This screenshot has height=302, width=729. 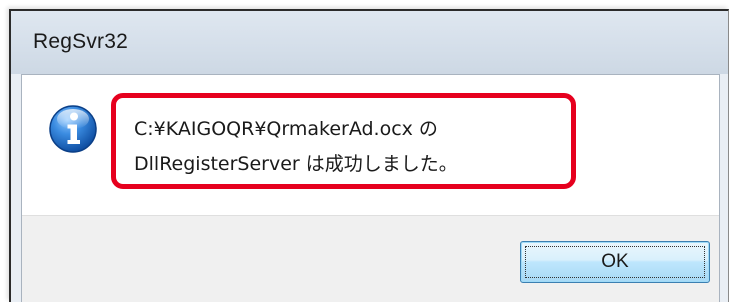 What do you see at coordinates (286, 129) in the screenshot?
I see `message-line-1: C:¥KAIGOQR¥QrmakerAd.ocx の` at bounding box center [286, 129].